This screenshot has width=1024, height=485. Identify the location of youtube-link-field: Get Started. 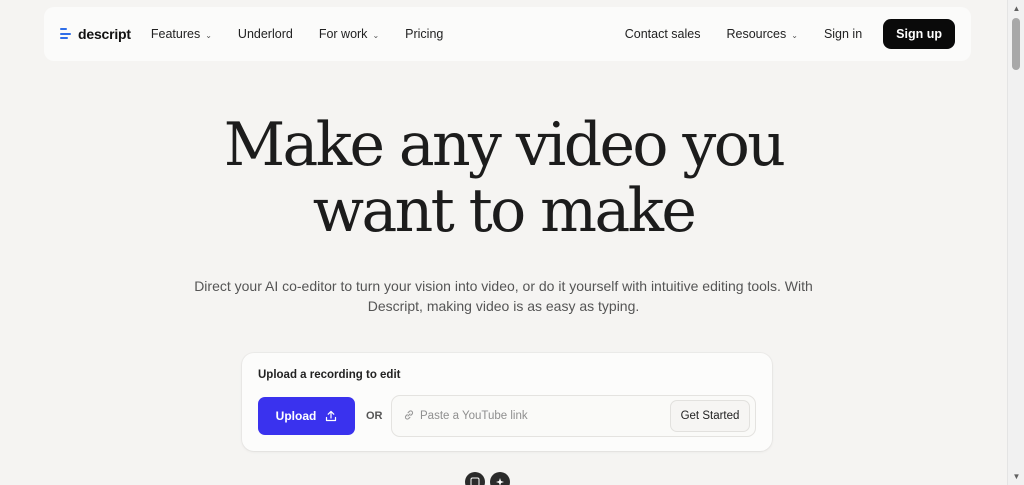
(573, 416).